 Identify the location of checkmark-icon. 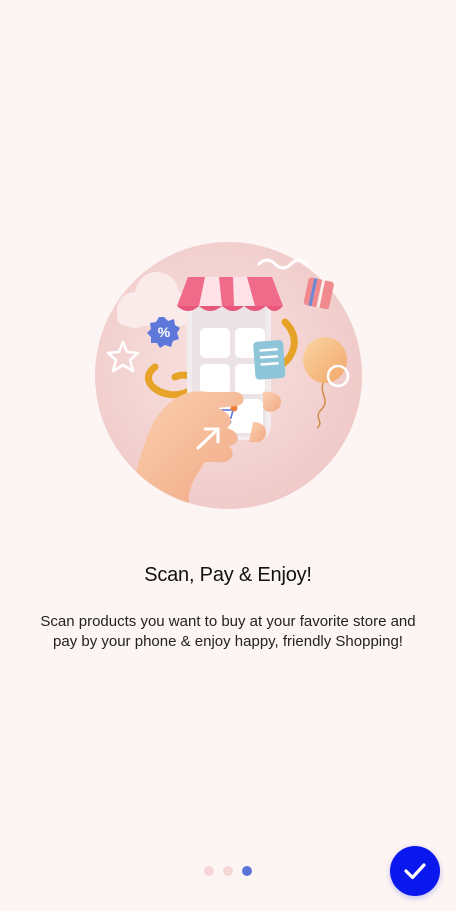
(415, 871).